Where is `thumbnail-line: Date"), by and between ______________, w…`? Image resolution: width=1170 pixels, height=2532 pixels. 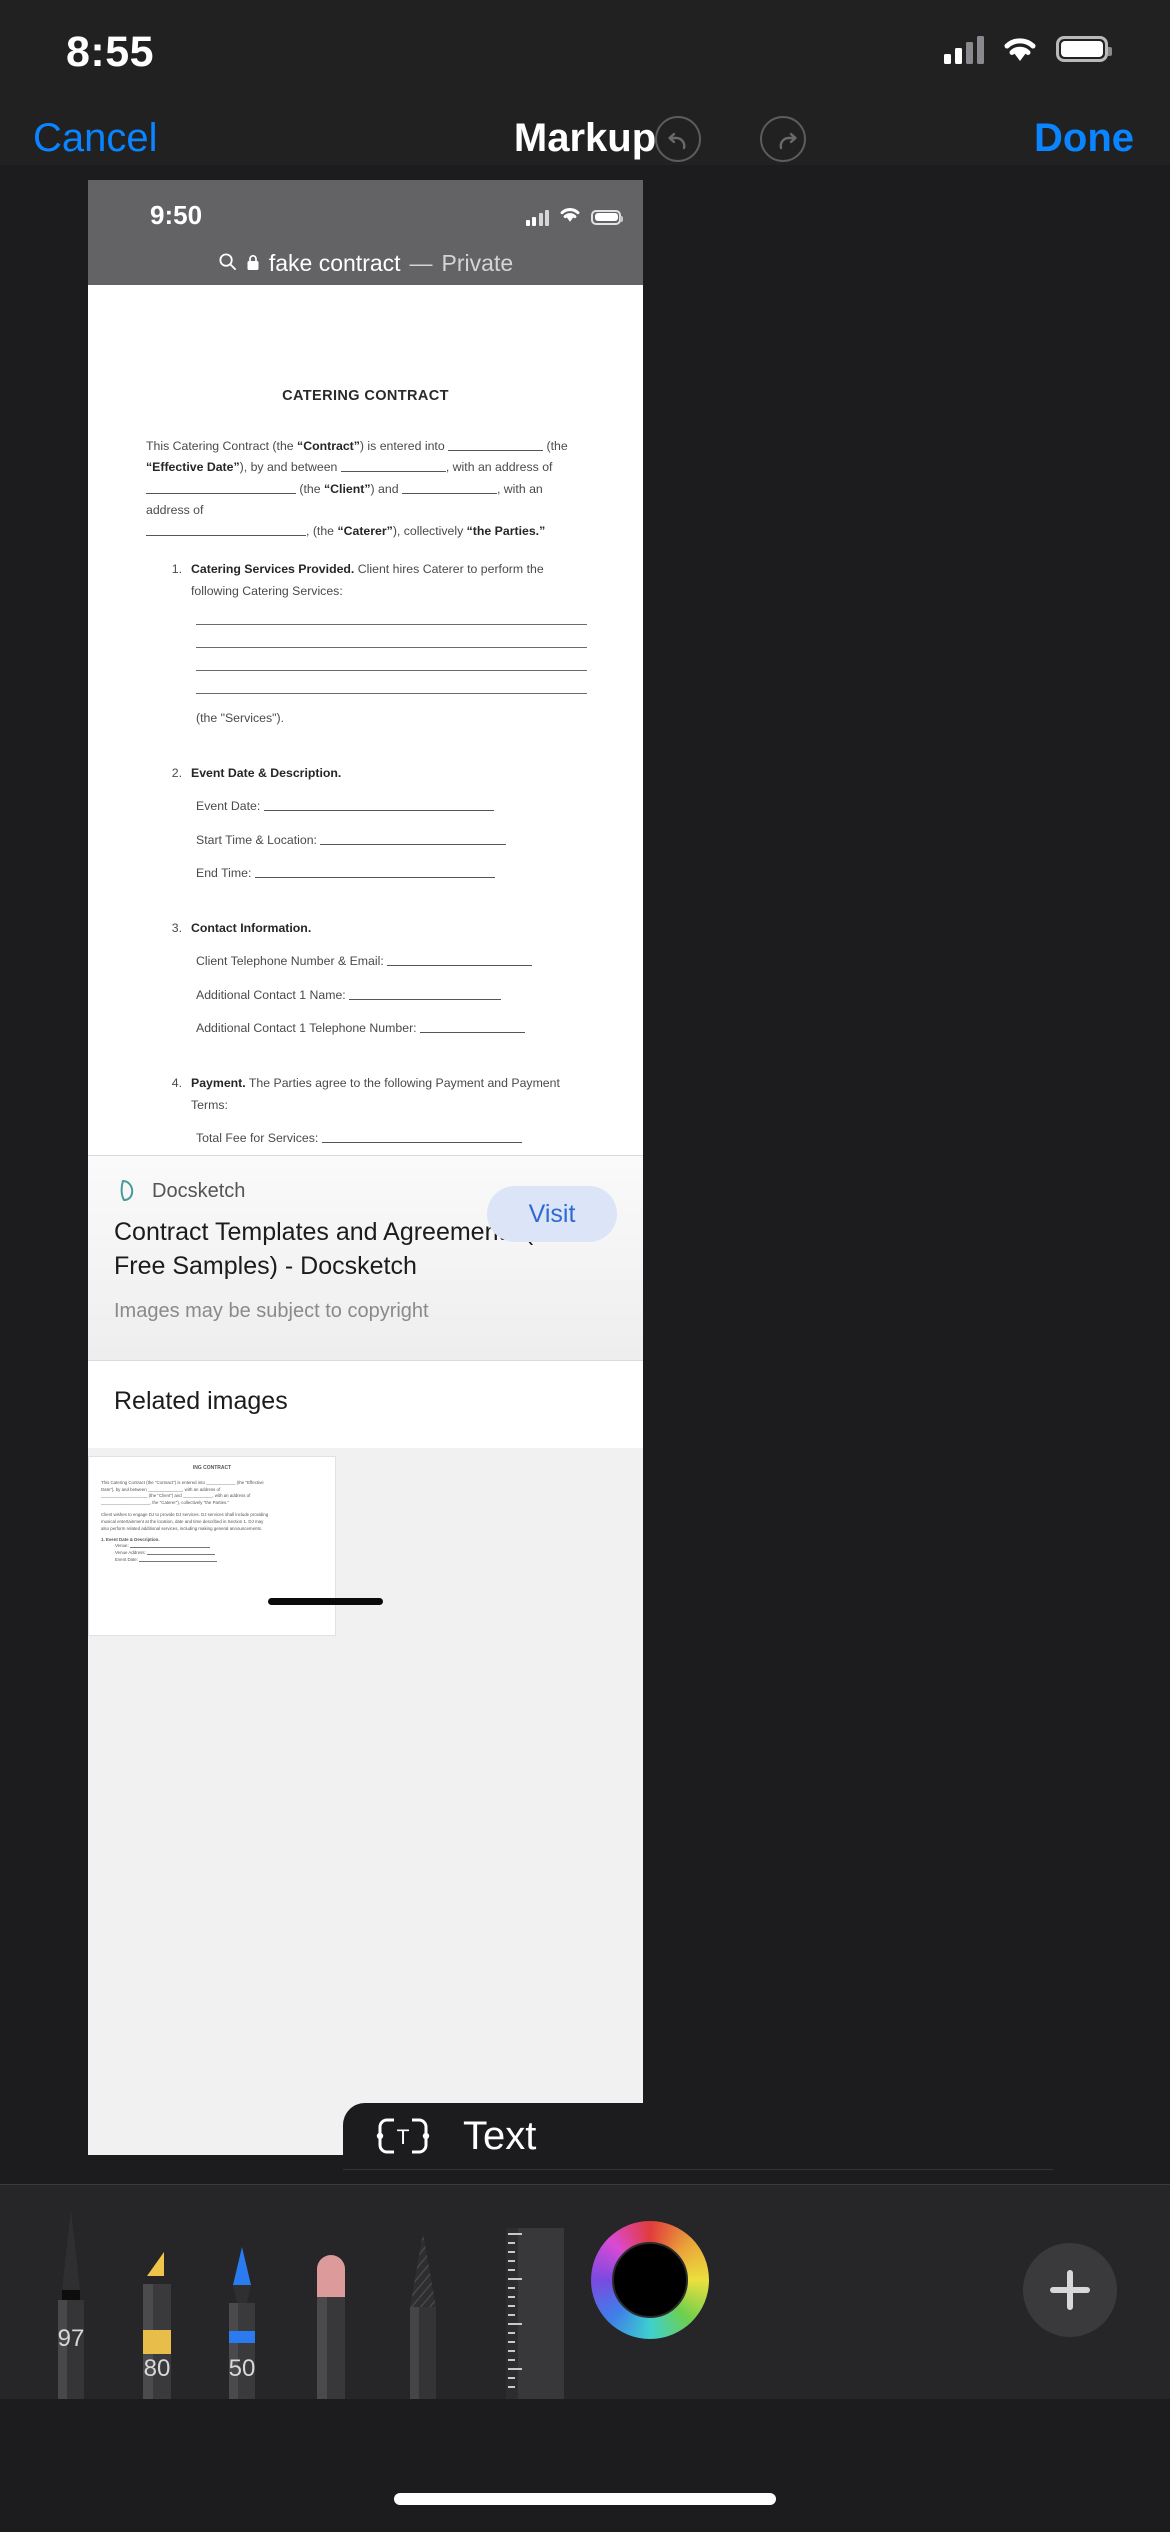
thumbnail-line: Date"), by and between ______________, w… is located at coordinates (161, 1489).